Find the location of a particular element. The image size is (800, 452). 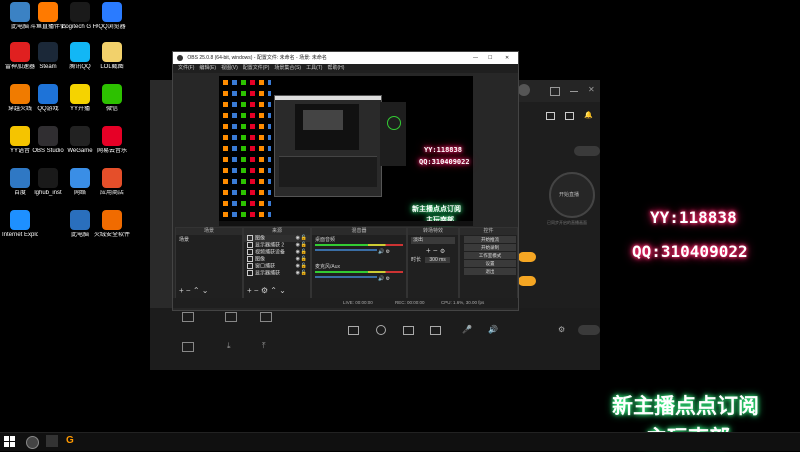

taskbar-obs-icon is located at coordinates (32, 442).